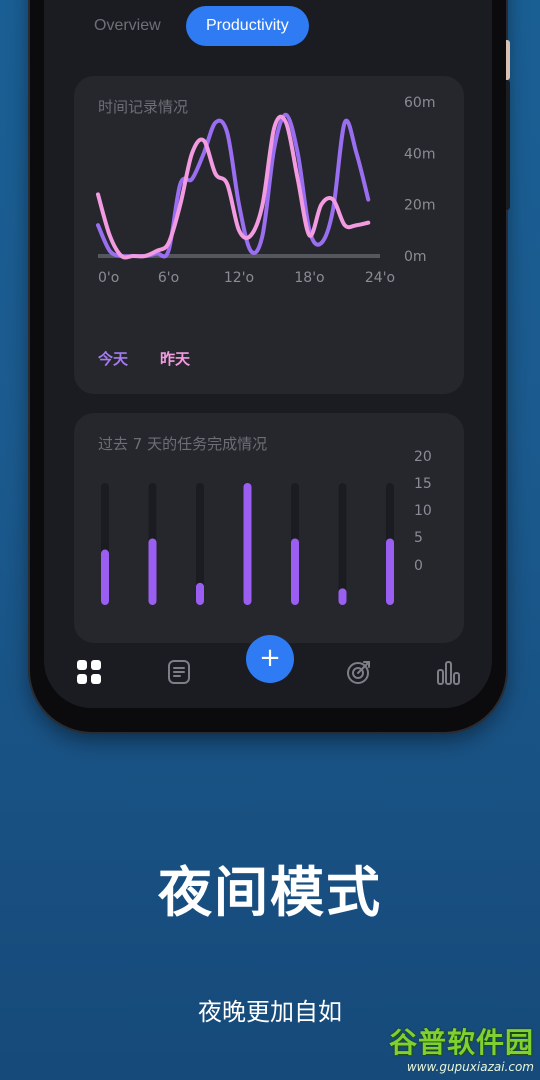 This screenshot has height=1080, width=540. What do you see at coordinates (418, 538) in the screenshot?
I see `y-tick-label: 5` at bounding box center [418, 538].